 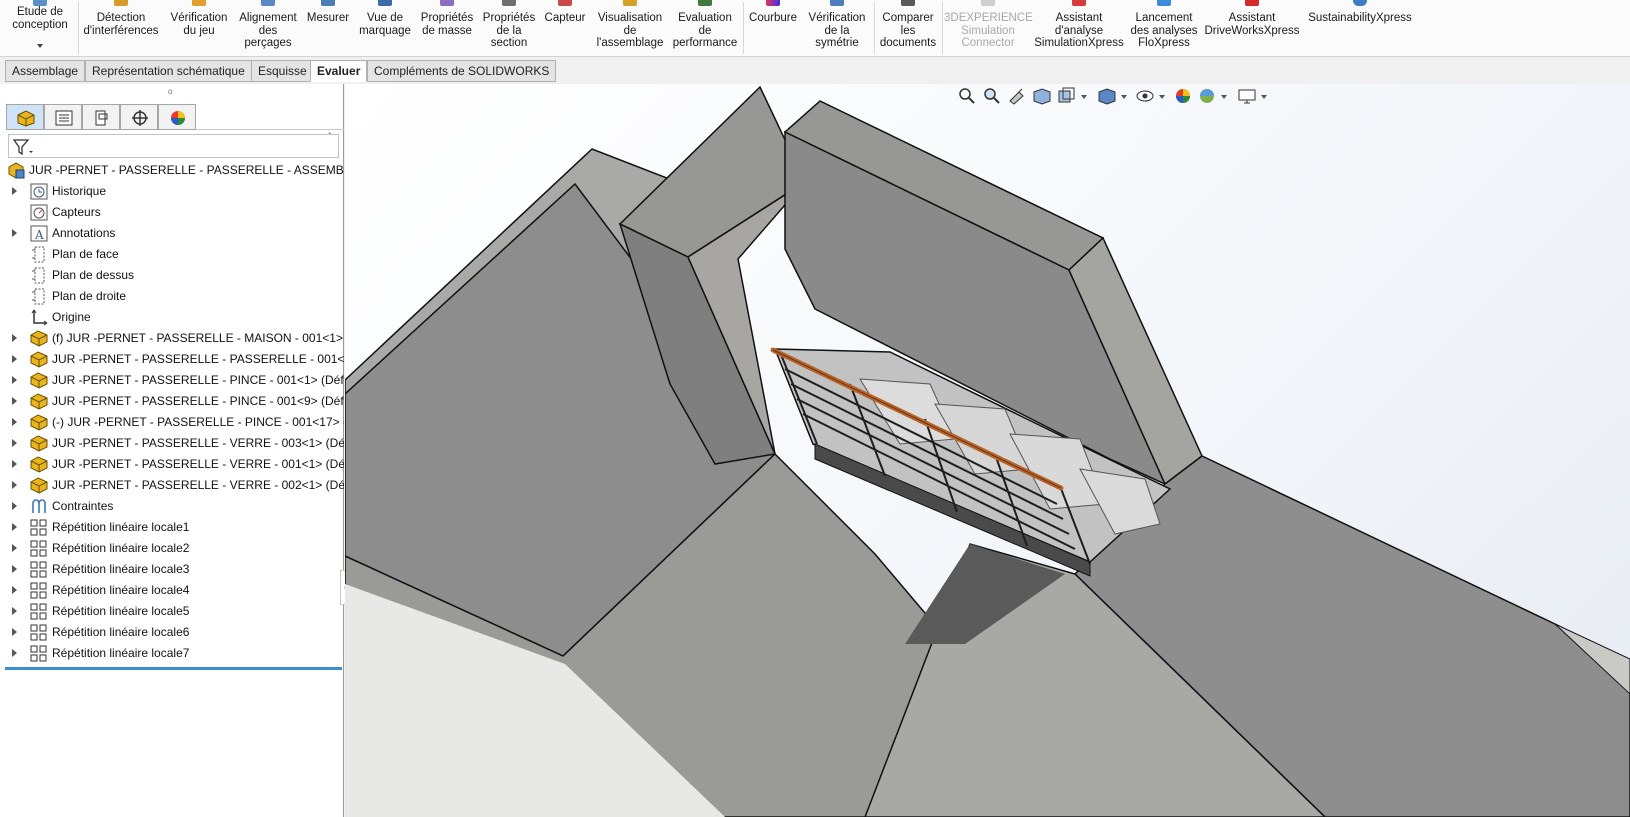 I want to click on panel-grip: o, so click(x=170, y=91).